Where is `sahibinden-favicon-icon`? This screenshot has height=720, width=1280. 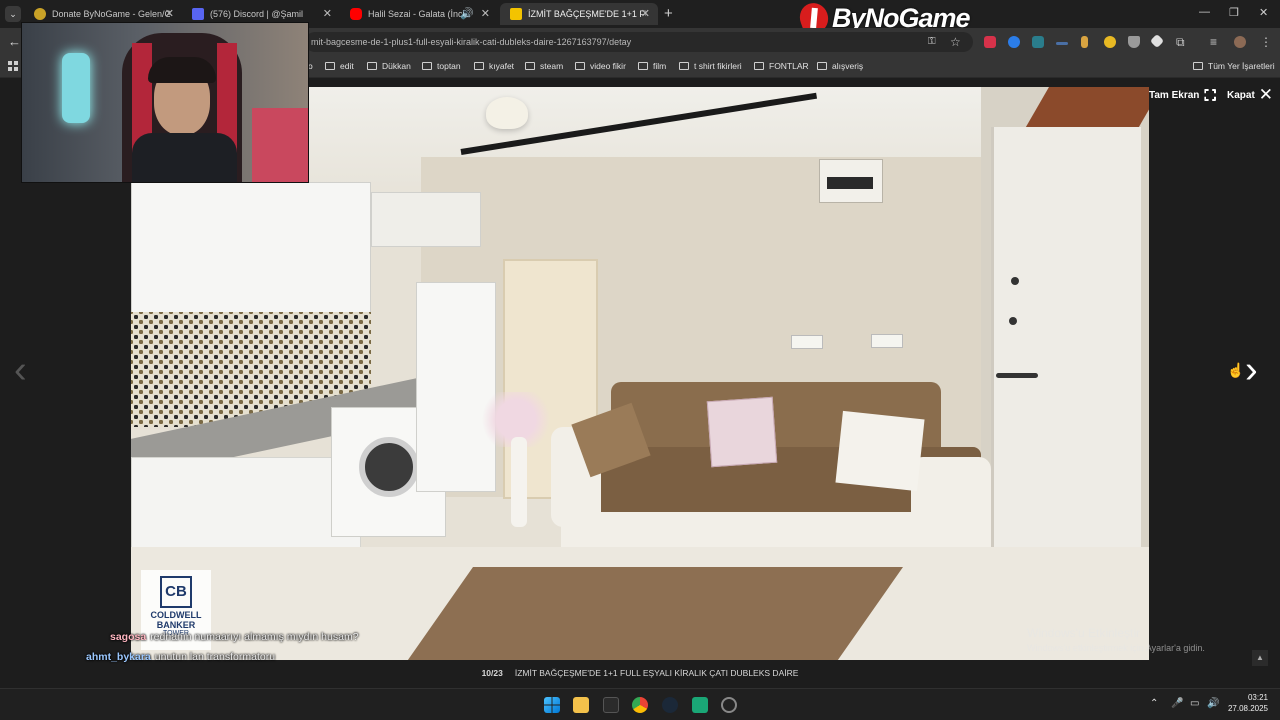
sahibinden-favicon-icon is located at coordinates (516, 14).